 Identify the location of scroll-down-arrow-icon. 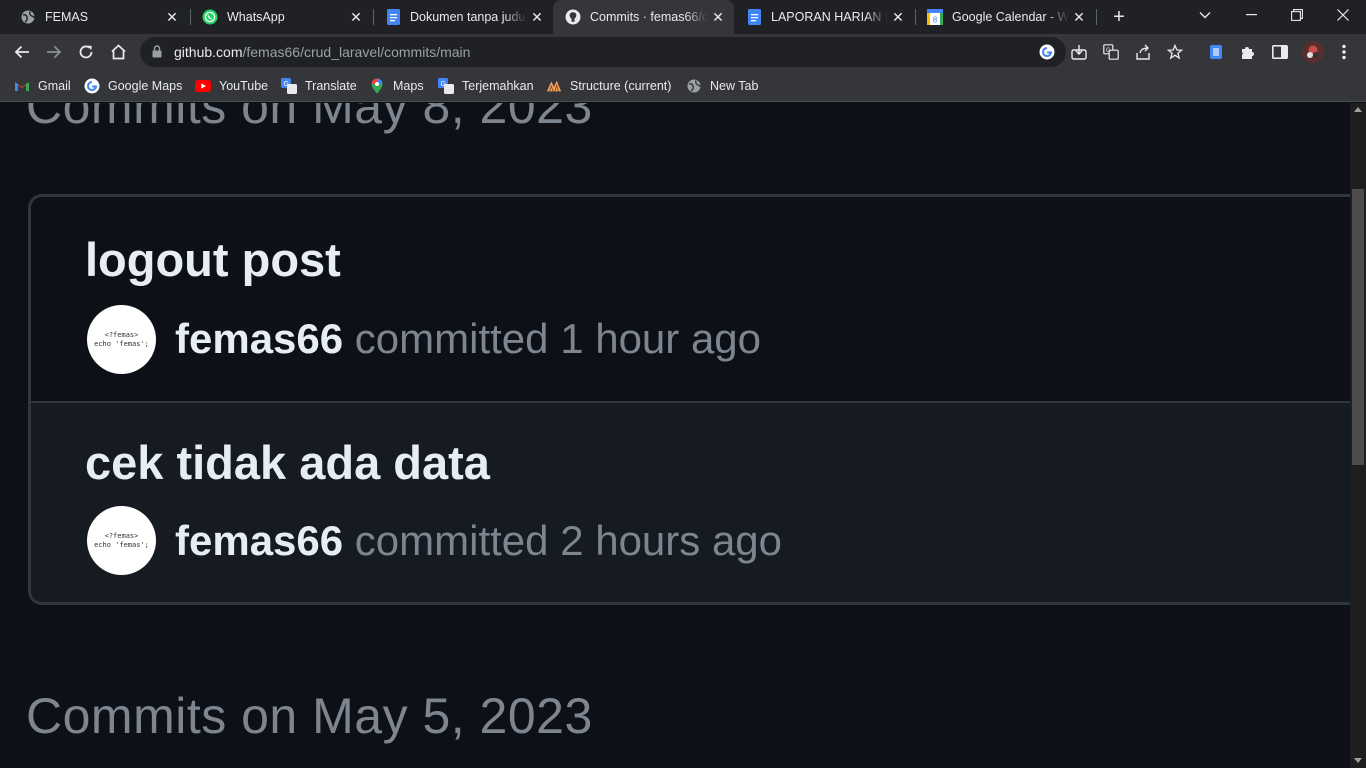
(1358, 760).